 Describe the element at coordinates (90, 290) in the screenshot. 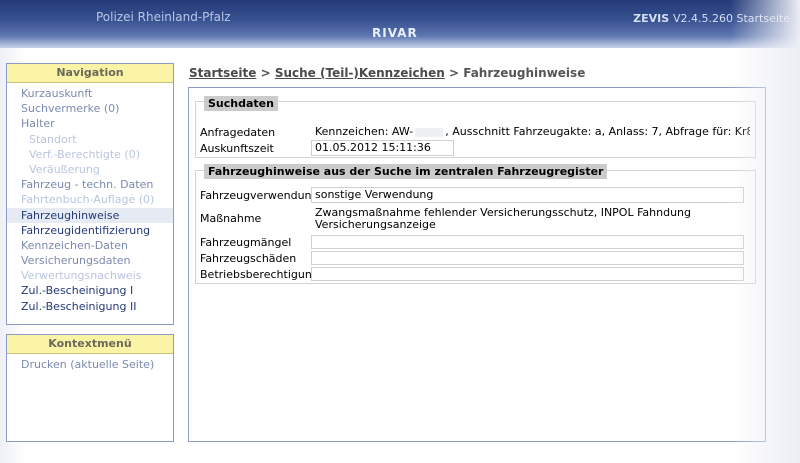

I see `nav-item-zul-bescheinigung-1: Zul.-Bescheinigung I` at that location.